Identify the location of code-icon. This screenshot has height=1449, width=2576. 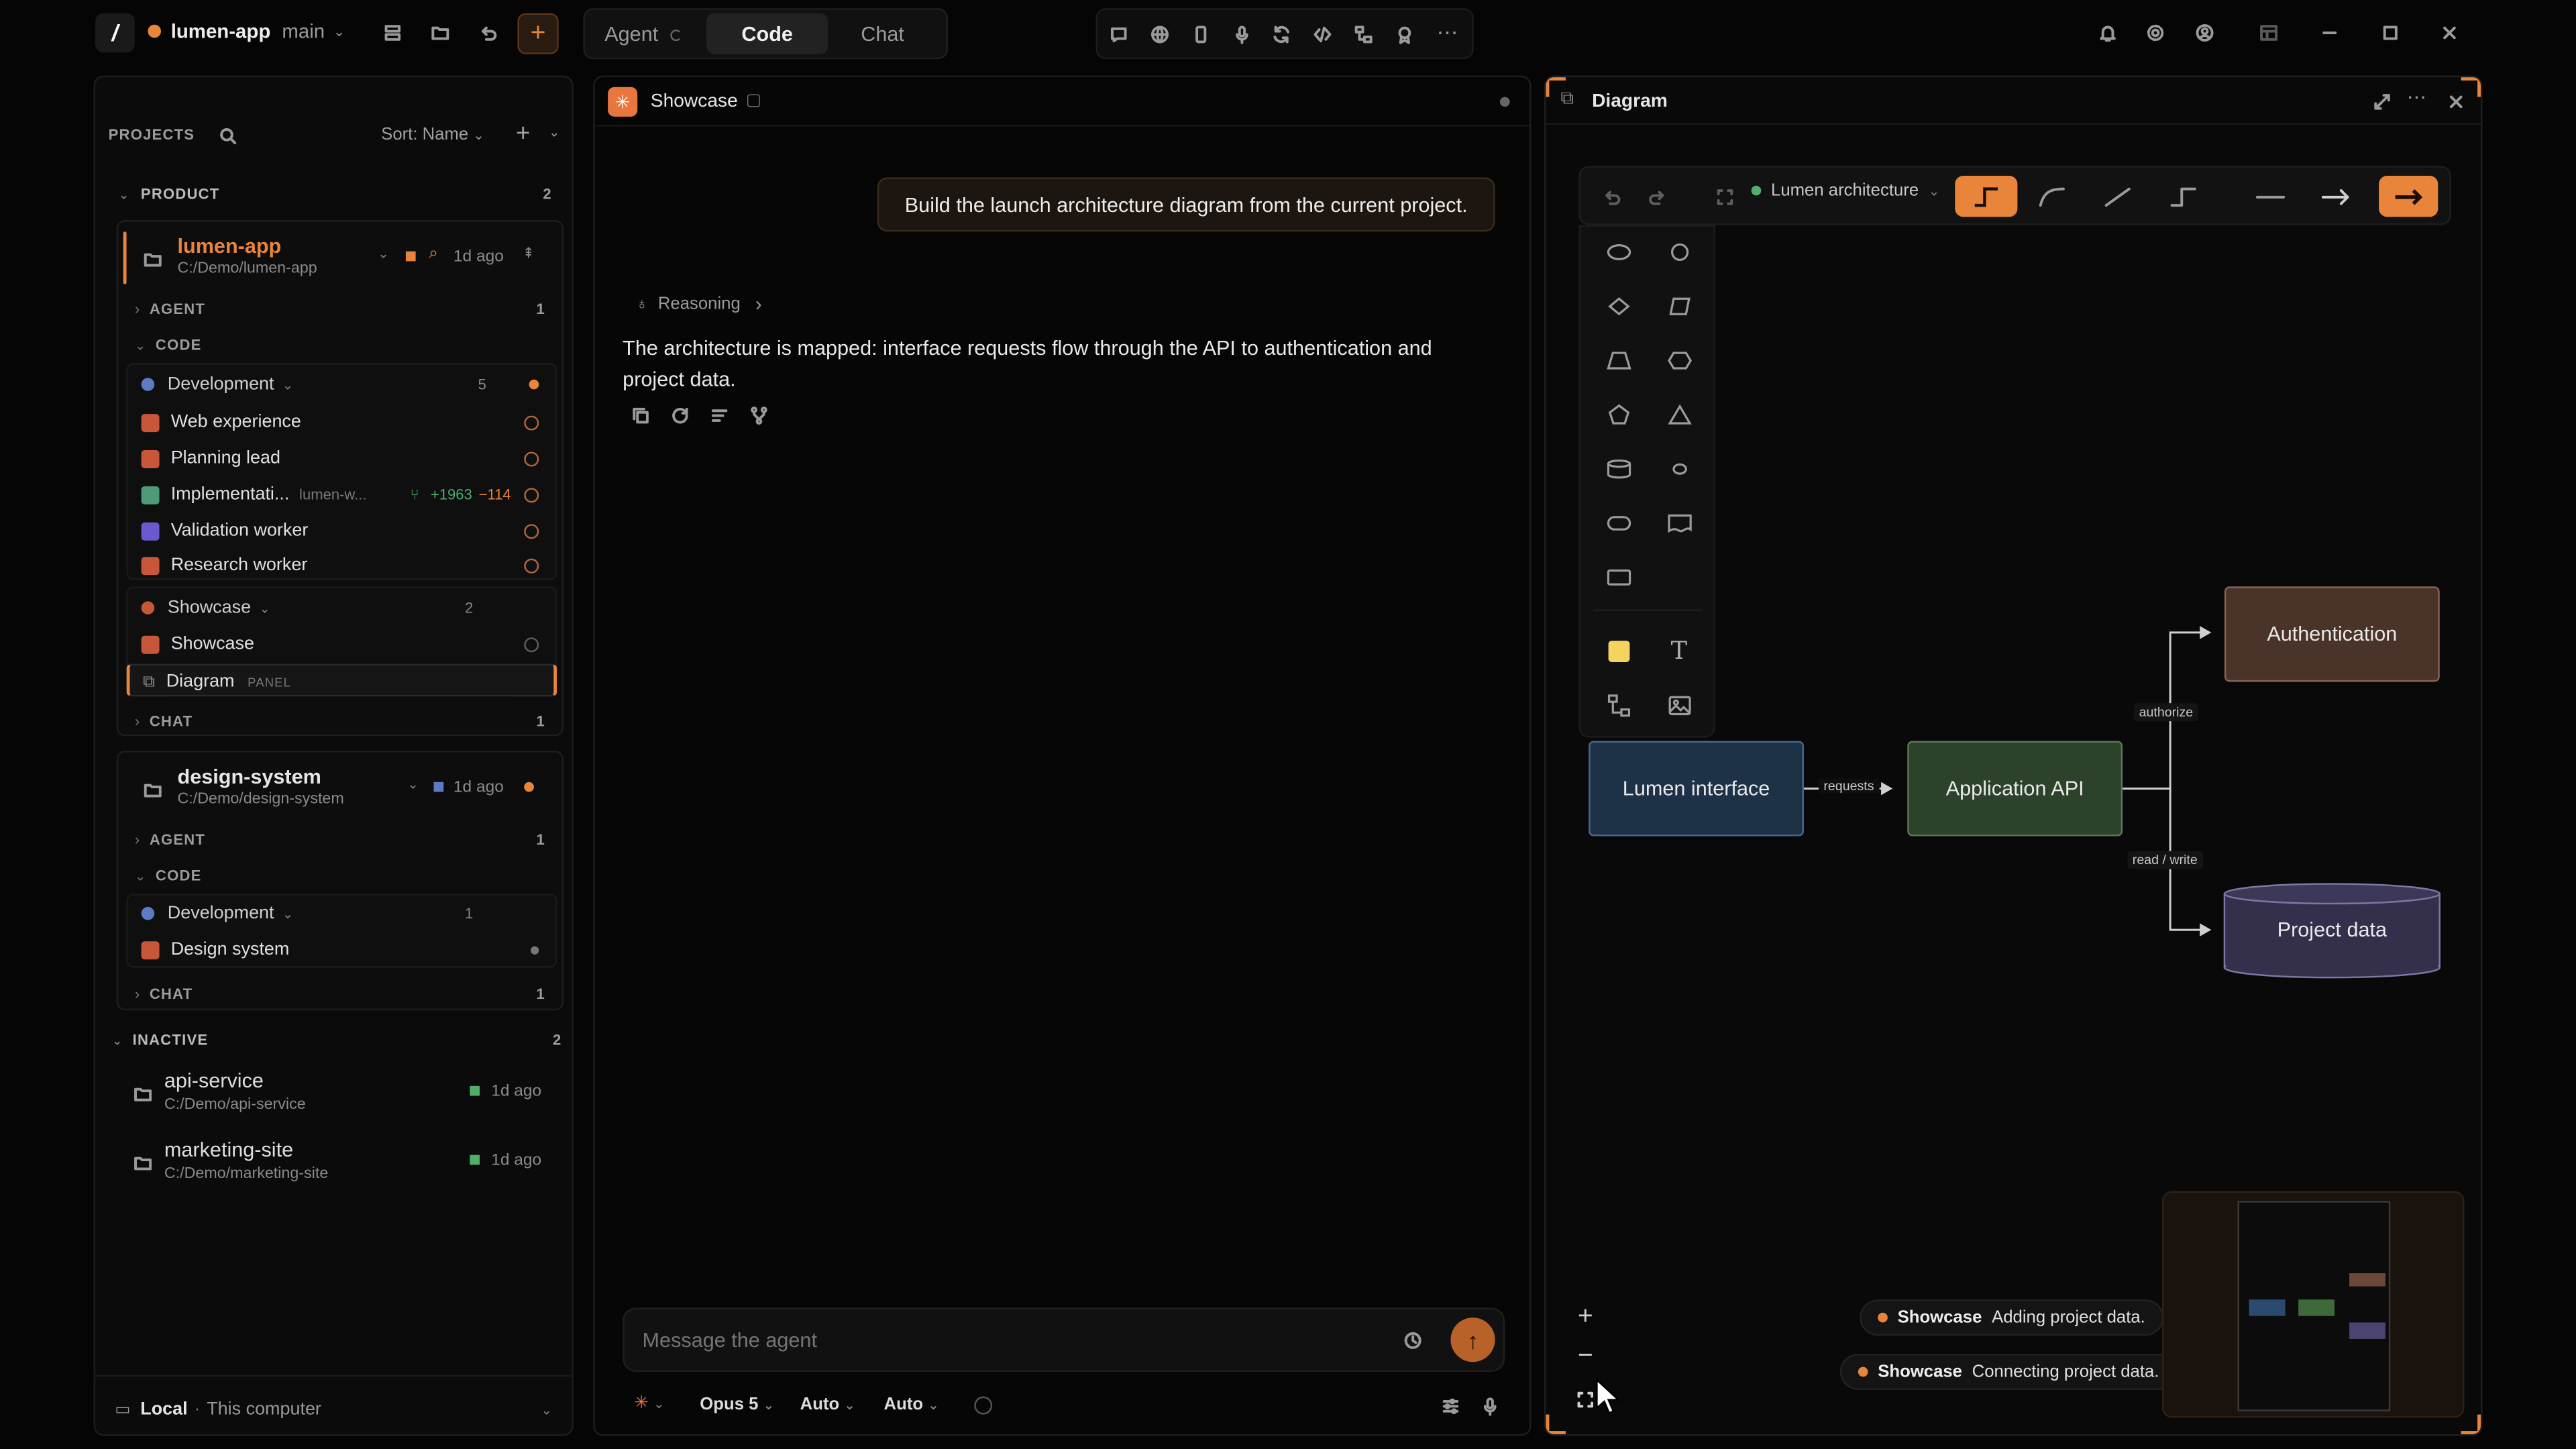
(1322, 34).